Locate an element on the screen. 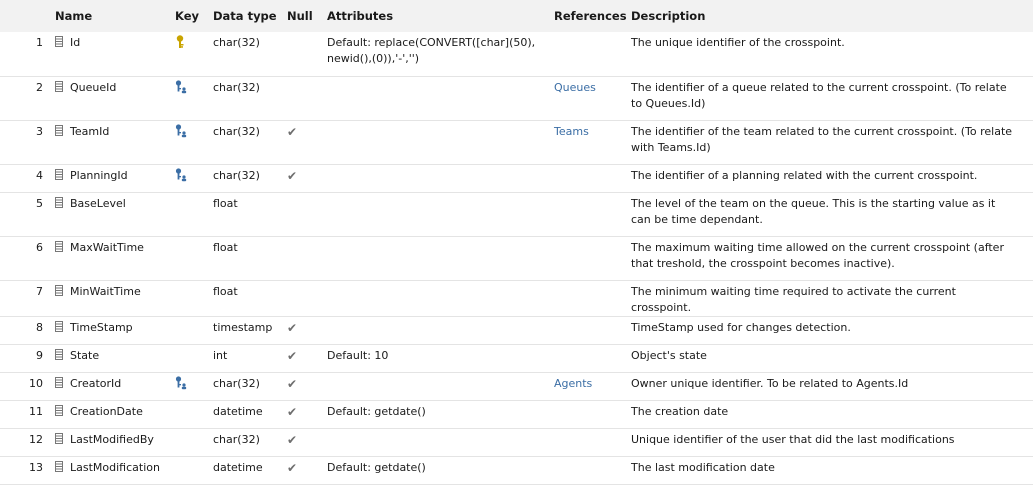 The height and width of the screenshot is (485, 1033). primary-key-icon is located at coordinates (181, 42).